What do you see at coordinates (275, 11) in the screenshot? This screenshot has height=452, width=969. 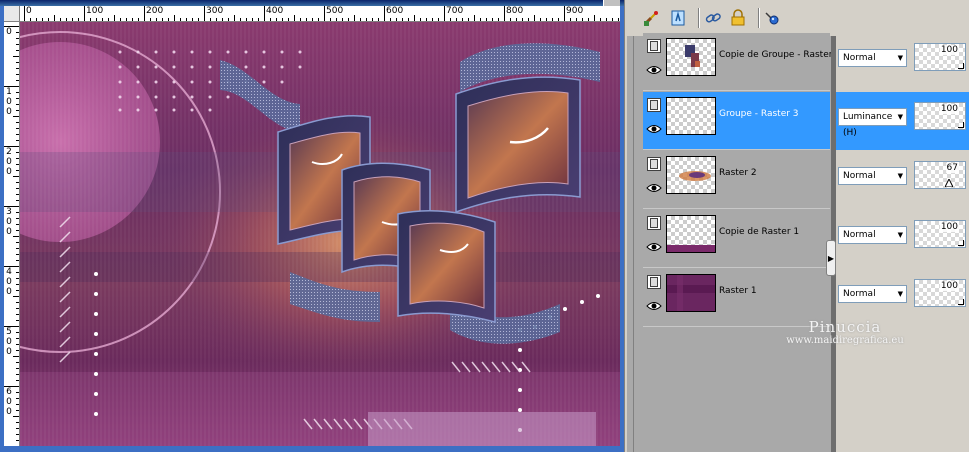 I see `ruler-label: 400` at bounding box center [275, 11].